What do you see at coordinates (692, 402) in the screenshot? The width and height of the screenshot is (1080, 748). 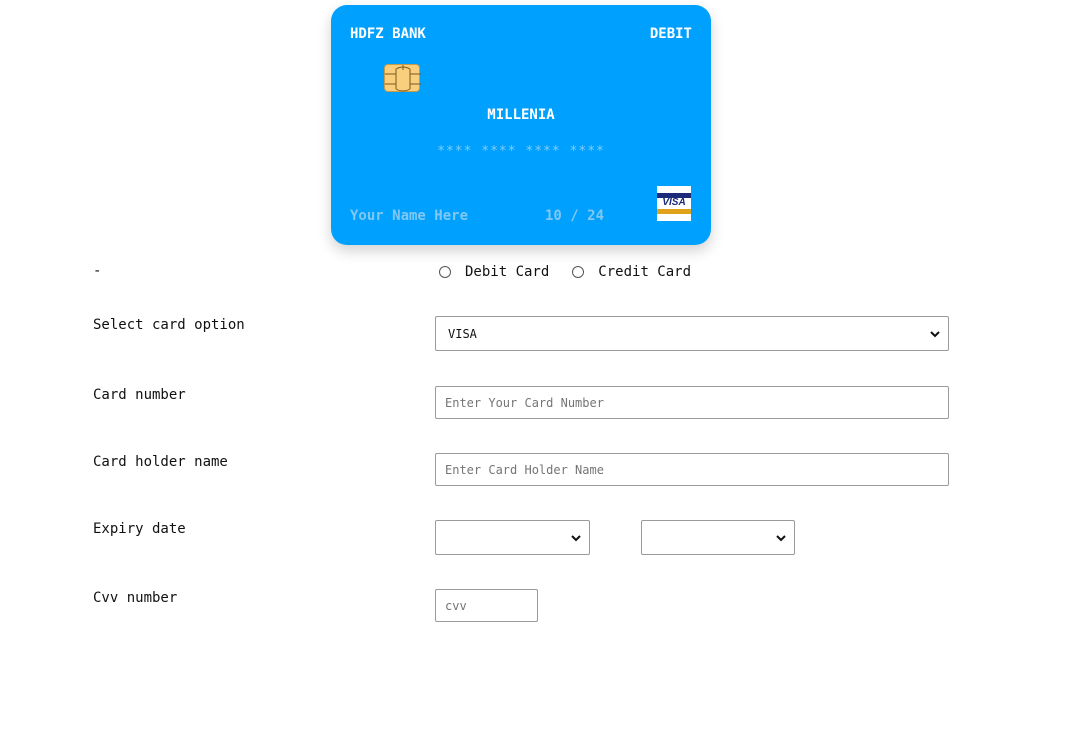 I see `card-number-input` at bounding box center [692, 402].